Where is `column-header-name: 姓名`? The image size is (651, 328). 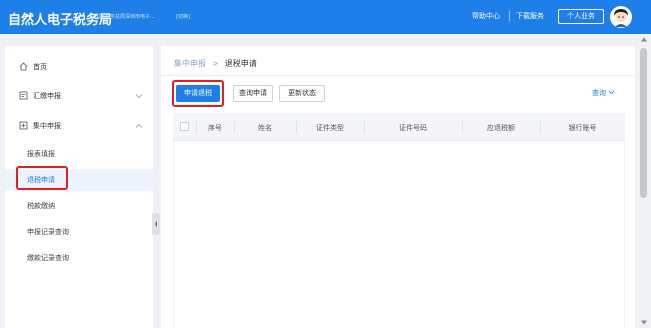 column-header-name: 姓名 is located at coordinates (265, 128).